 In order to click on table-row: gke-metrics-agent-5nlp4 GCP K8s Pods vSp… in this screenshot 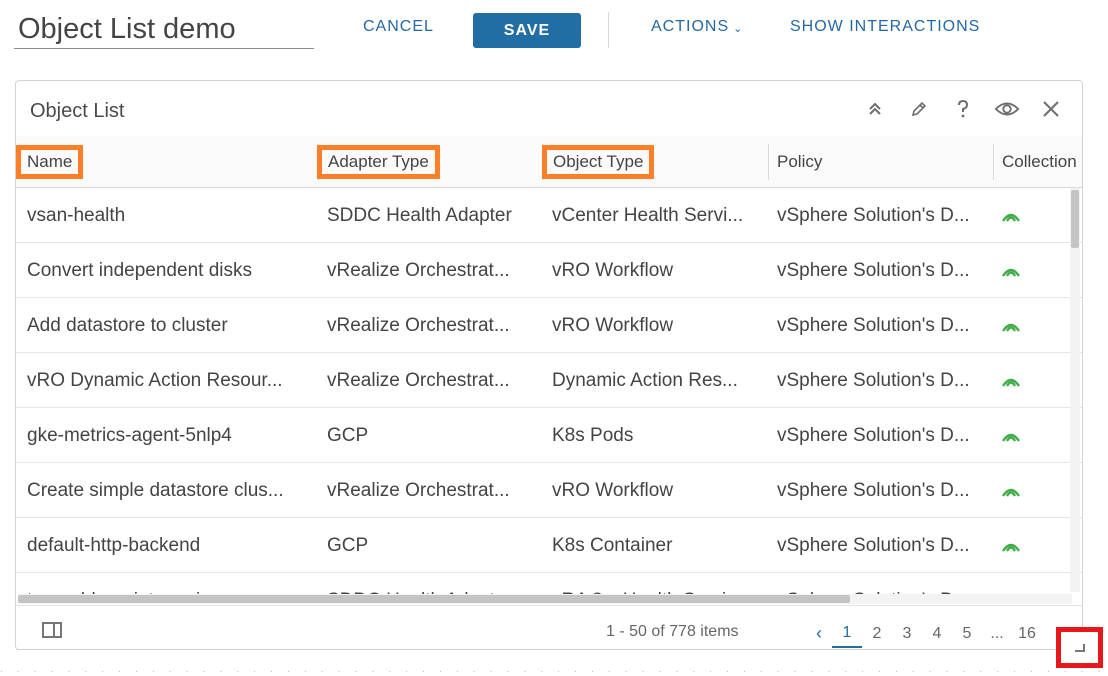, I will do `click(549, 435)`.